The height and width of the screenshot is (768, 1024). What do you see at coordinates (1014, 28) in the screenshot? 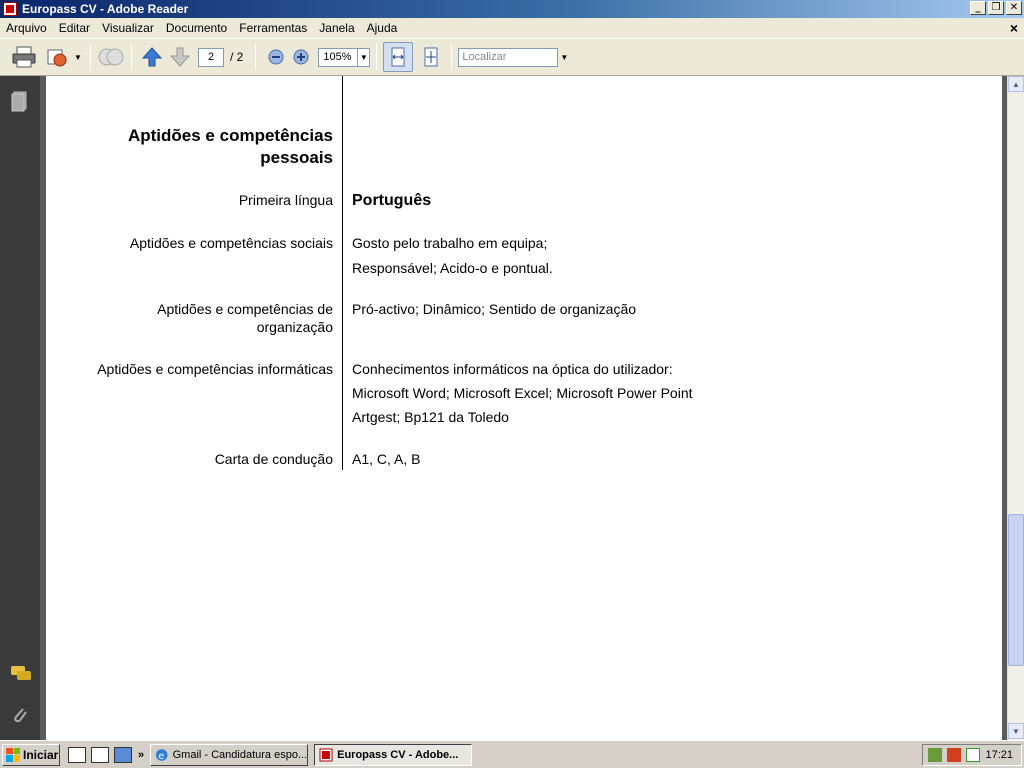
I see `close-document-button: ×` at bounding box center [1014, 28].